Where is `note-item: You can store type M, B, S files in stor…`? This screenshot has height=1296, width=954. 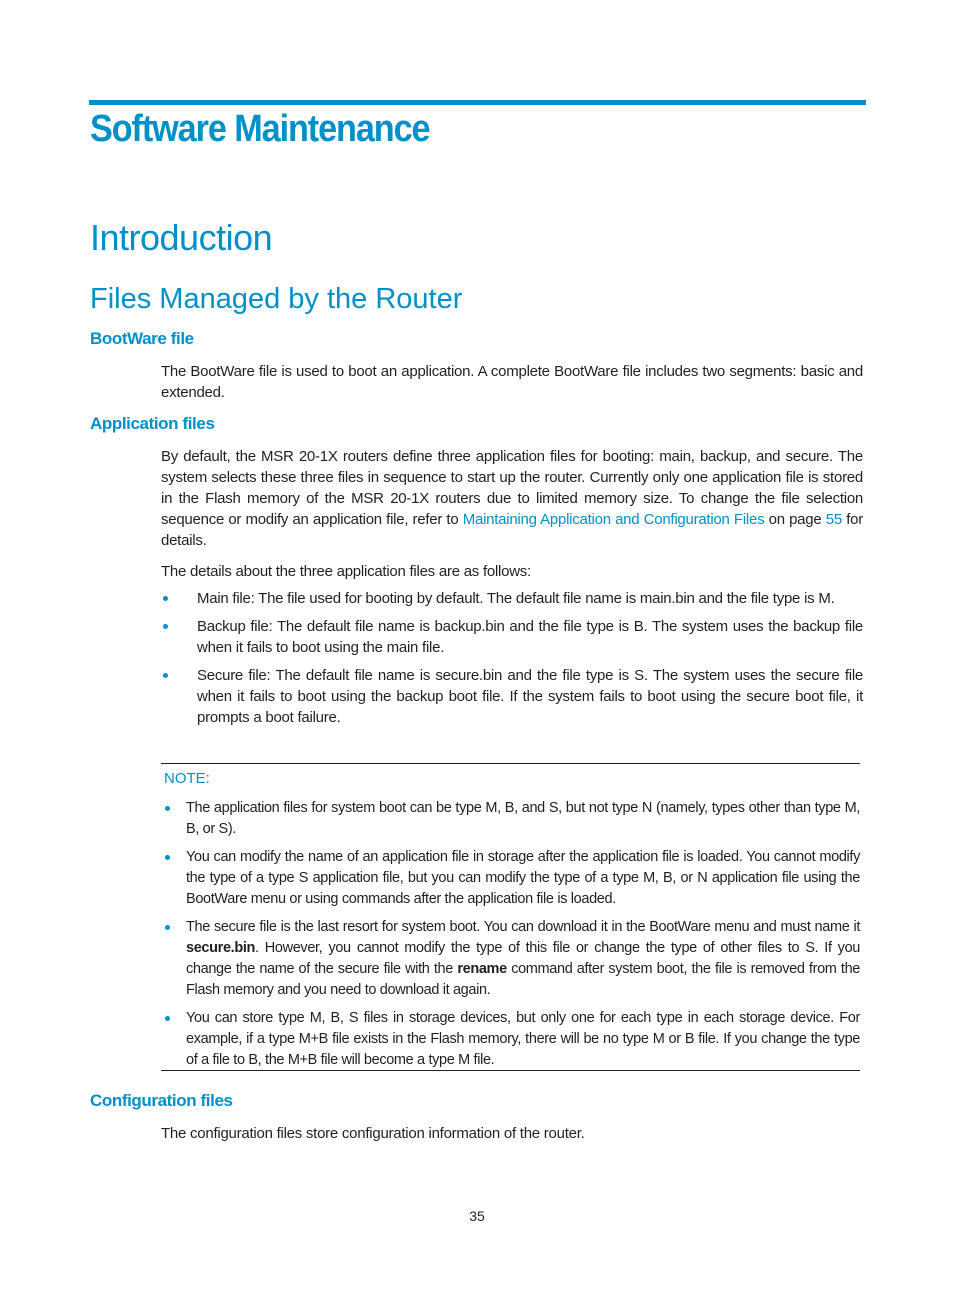
note-item: You can store type M, B, S files in stor… is located at coordinates (510, 1039).